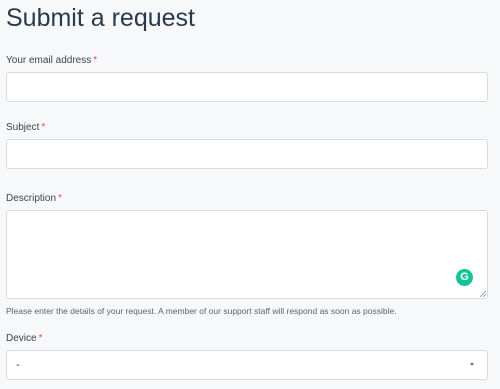 This screenshot has height=389, width=500. Describe the element at coordinates (100, 18) in the screenshot. I see `page-title: Submit a request` at that location.